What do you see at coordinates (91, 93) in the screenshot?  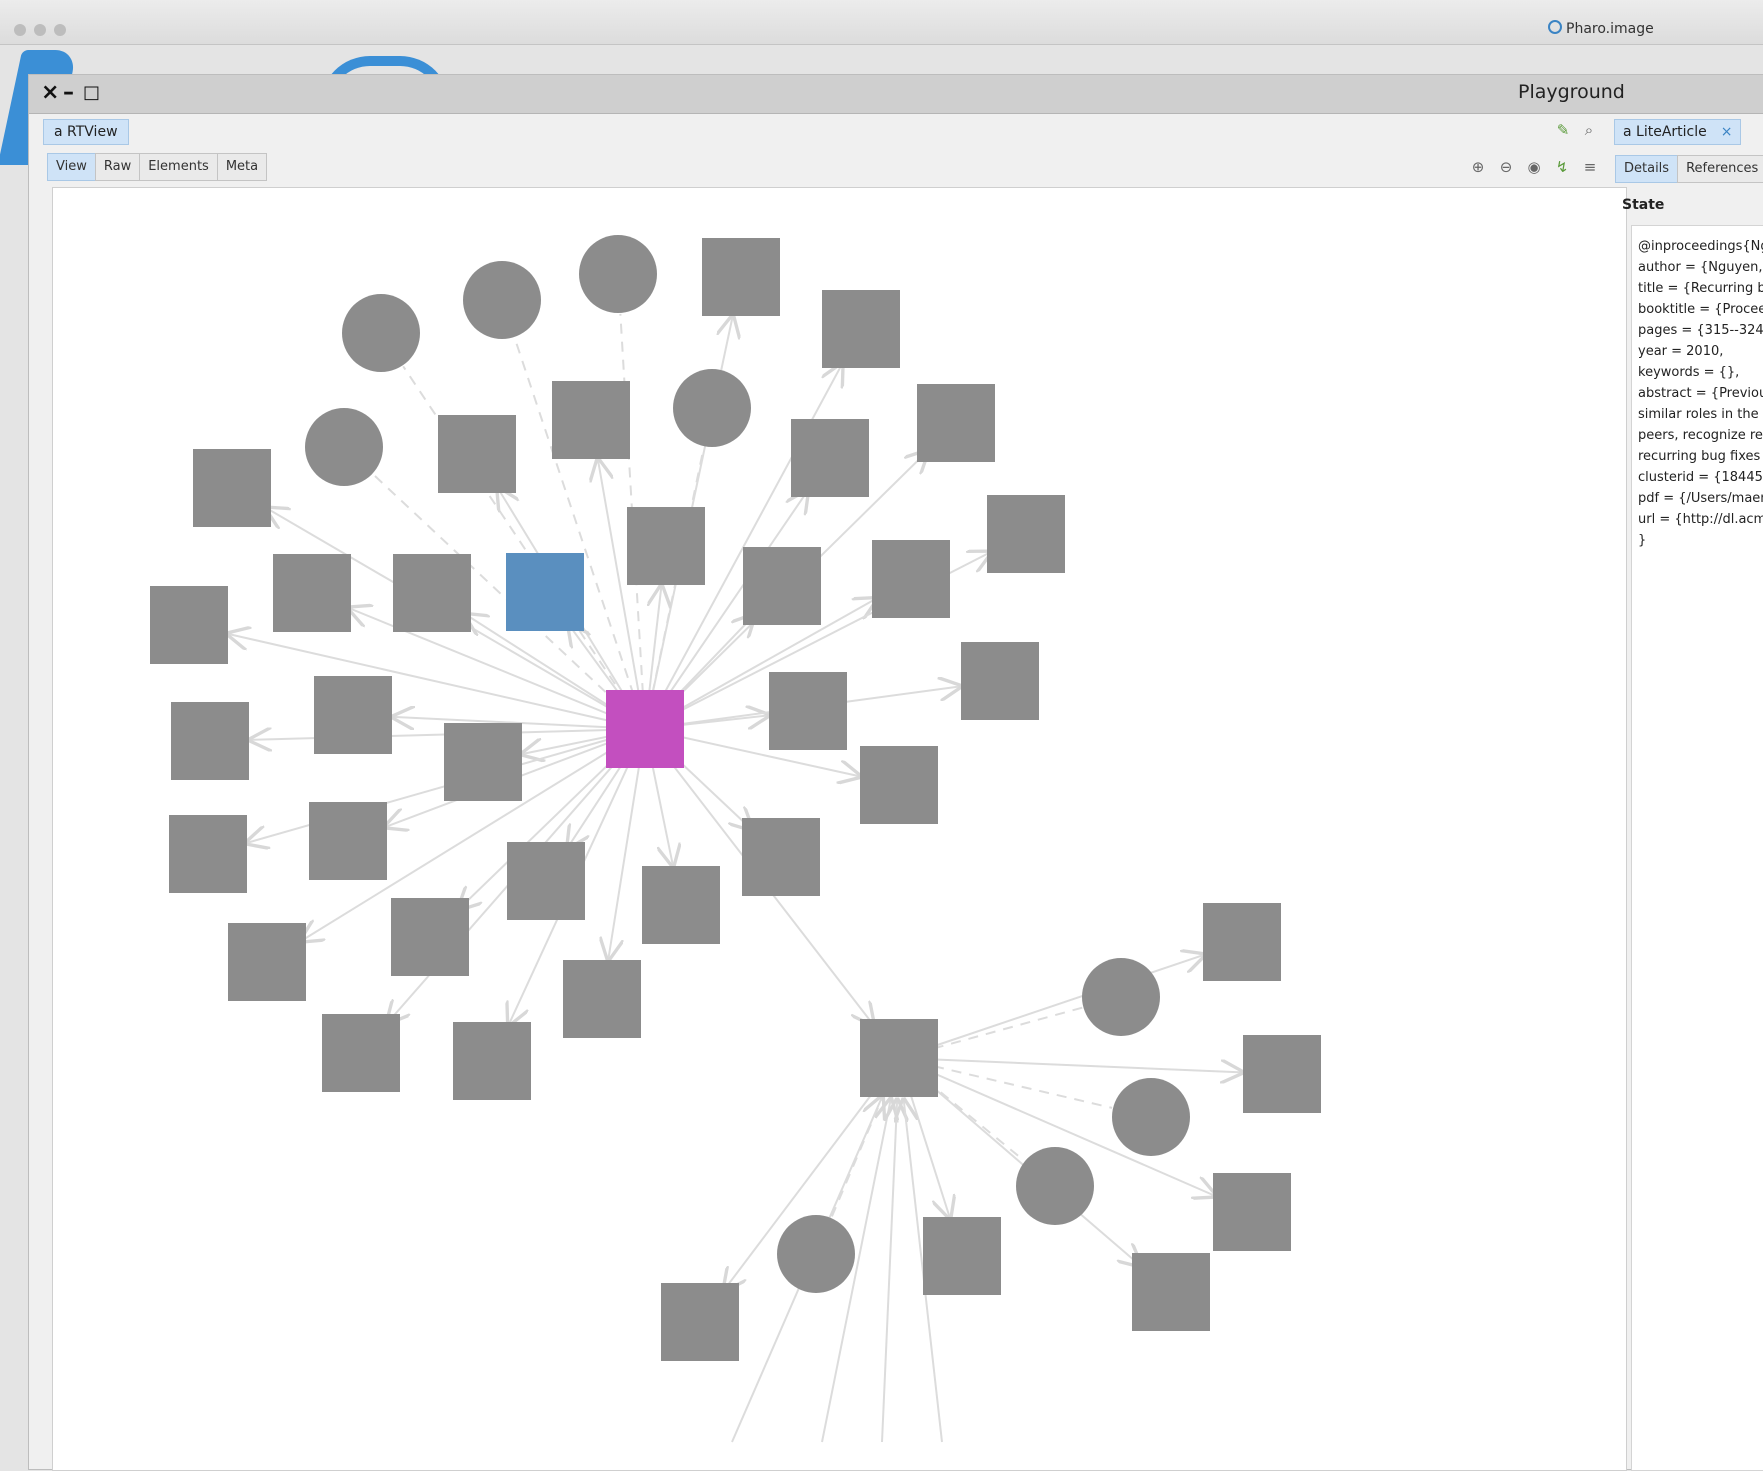 I see `maximize-window-button: □` at bounding box center [91, 93].